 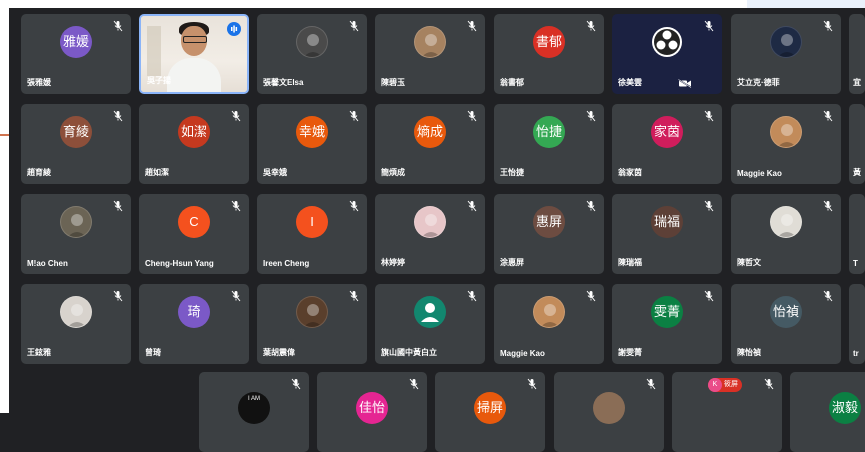 I want to click on avatar: 淑毅, so click(x=845, y=408).